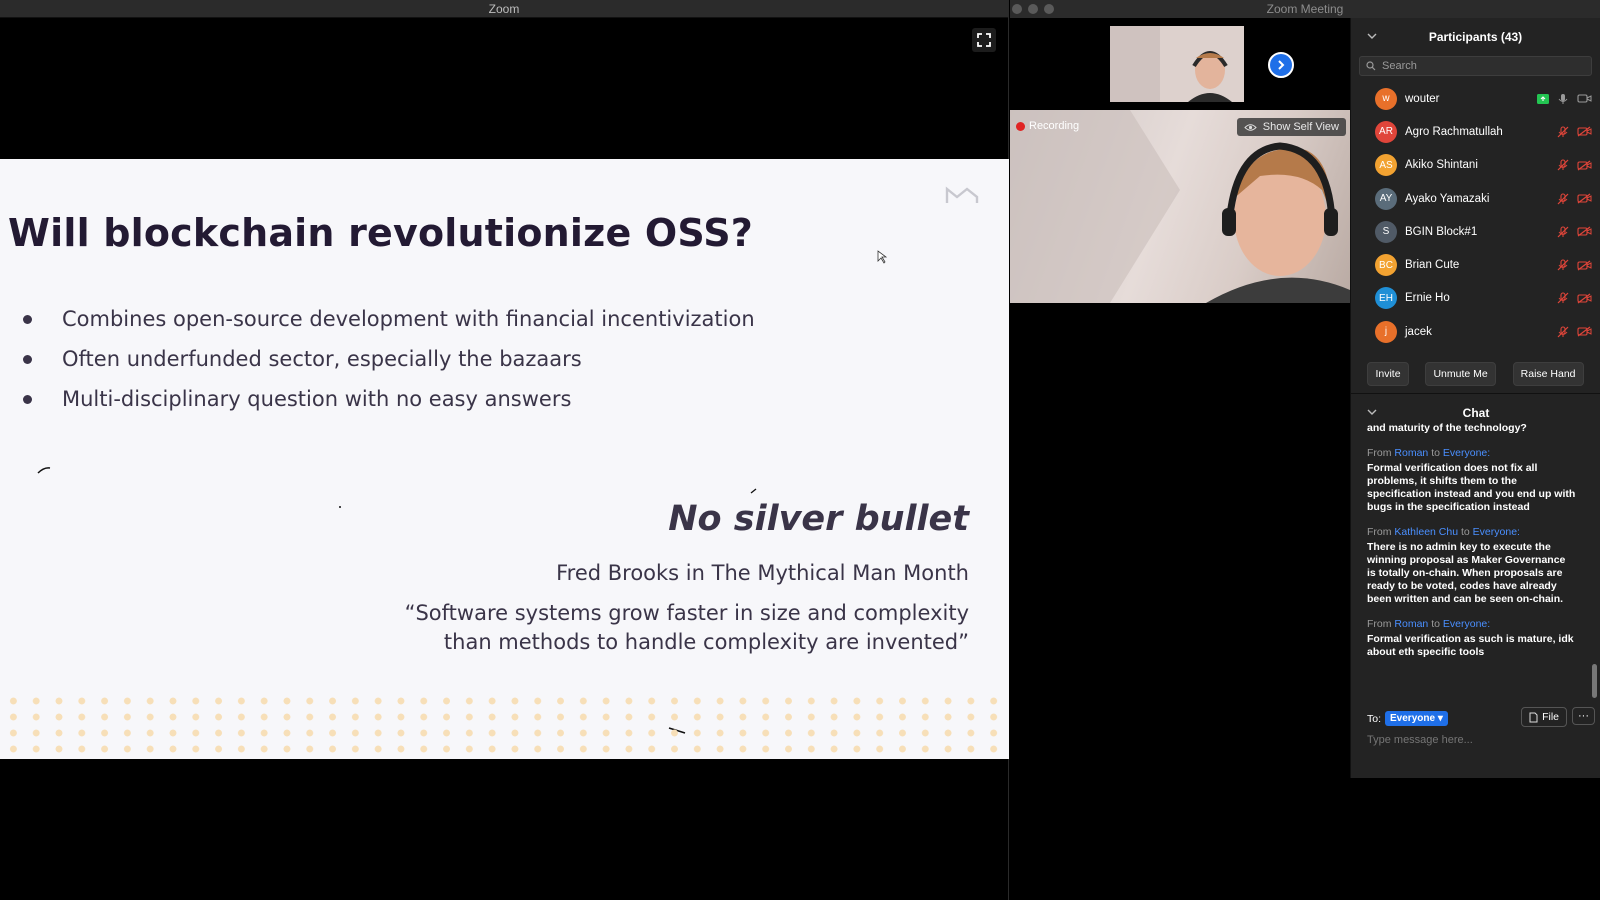  What do you see at coordinates (1413, 718) in the screenshot?
I see `recipient-value: Everyone` at bounding box center [1413, 718].